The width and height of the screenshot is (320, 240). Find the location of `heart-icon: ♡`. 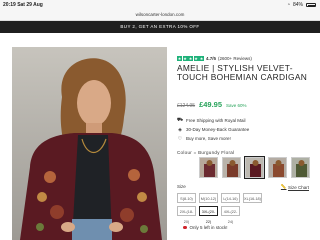

heart-icon: ♡ is located at coordinates (180, 138).